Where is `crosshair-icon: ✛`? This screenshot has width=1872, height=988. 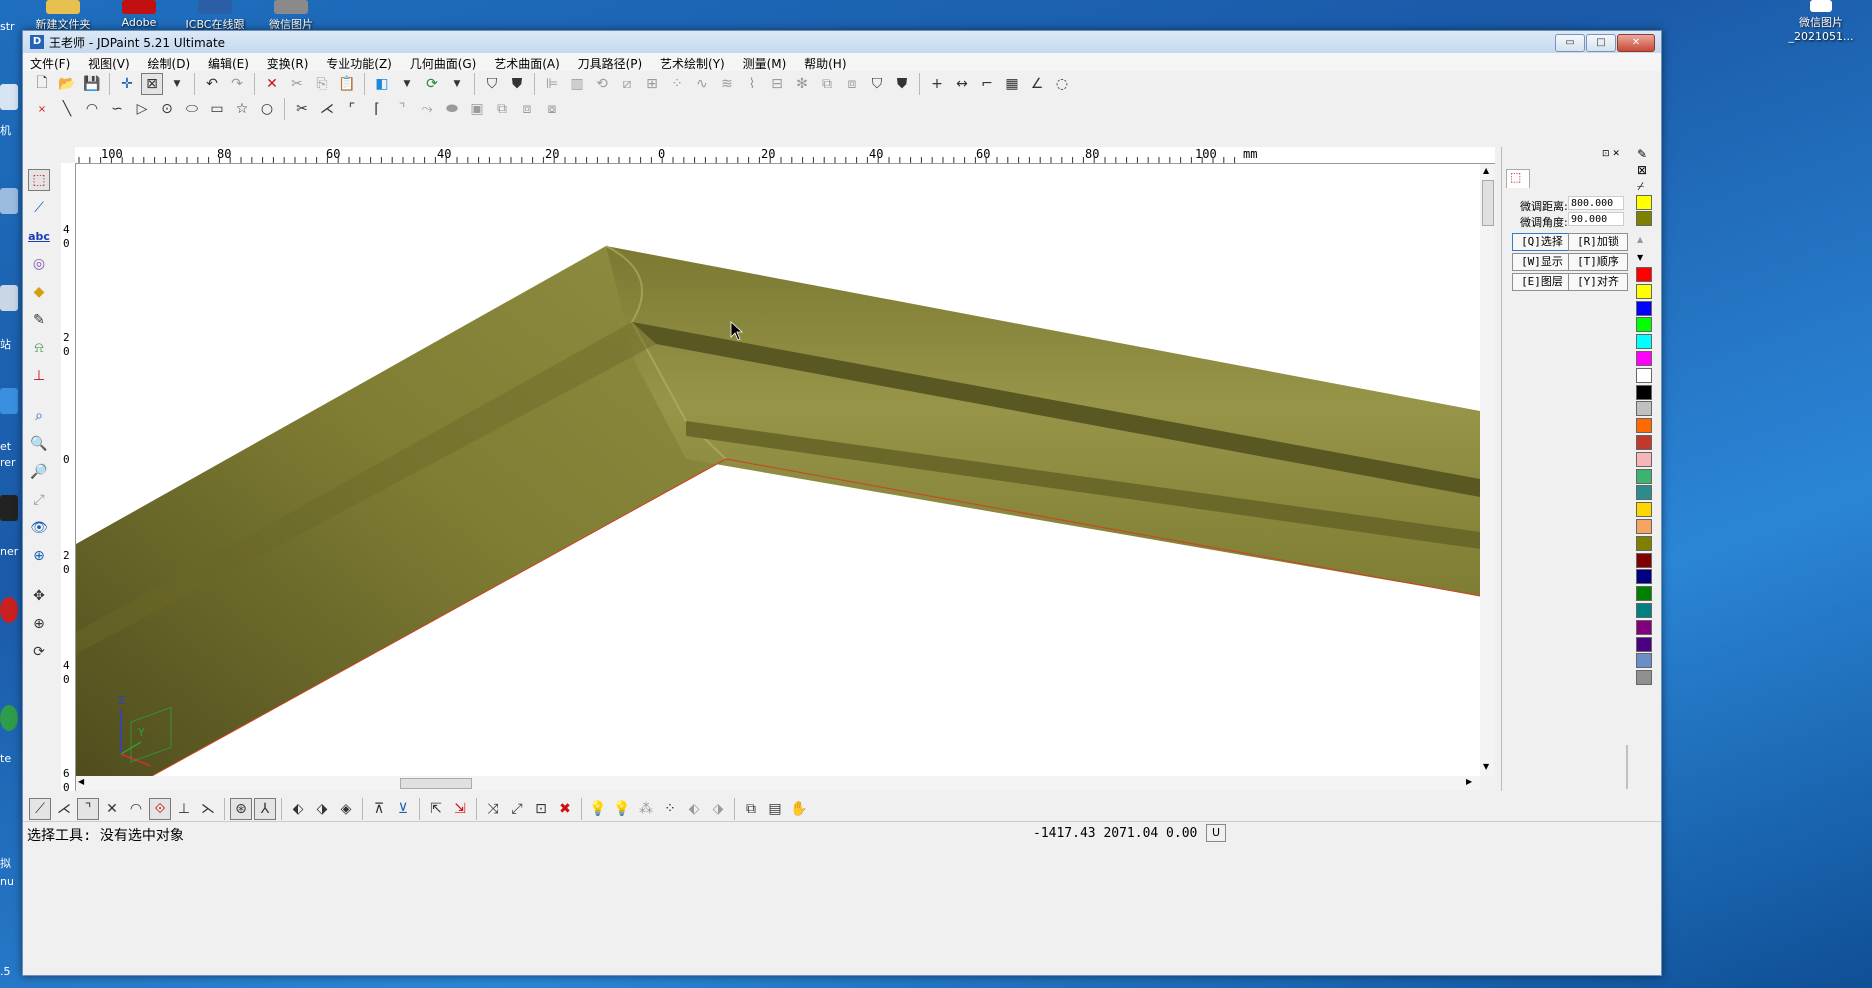
crosshair-icon: ✛ is located at coordinates (127, 84).